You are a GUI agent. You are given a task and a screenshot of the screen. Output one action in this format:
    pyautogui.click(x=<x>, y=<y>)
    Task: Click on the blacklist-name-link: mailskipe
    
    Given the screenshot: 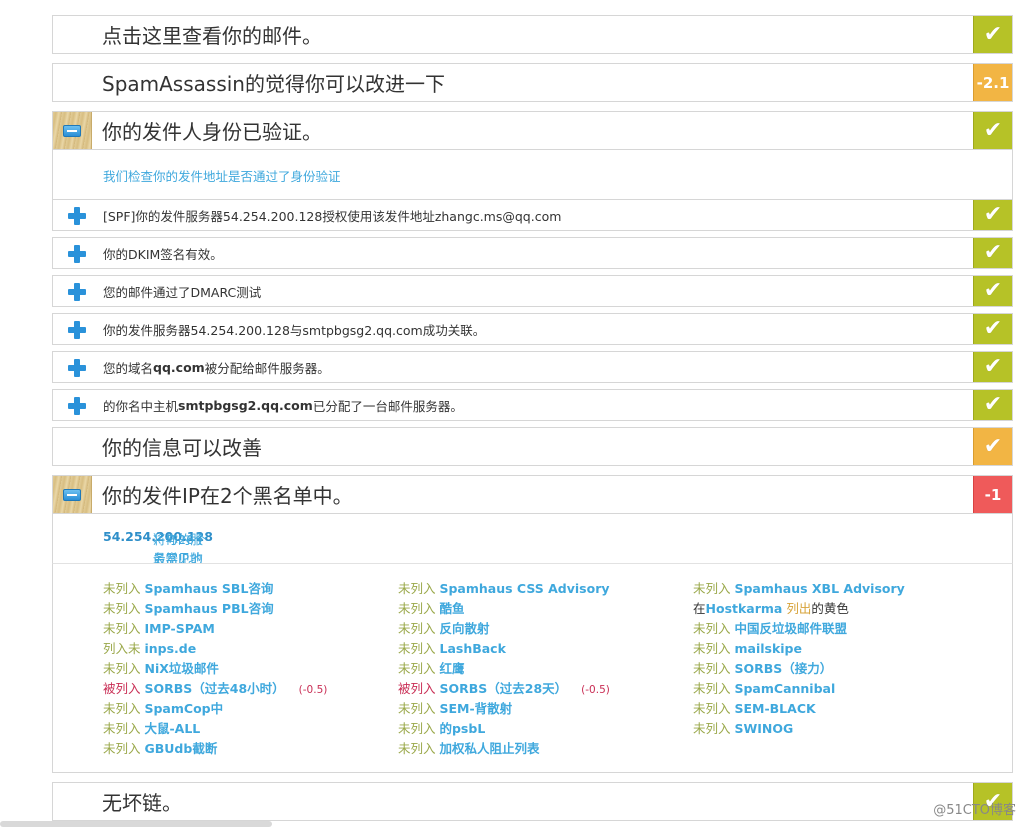 What is the action you would take?
    pyautogui.click(x=768, y=648)
    